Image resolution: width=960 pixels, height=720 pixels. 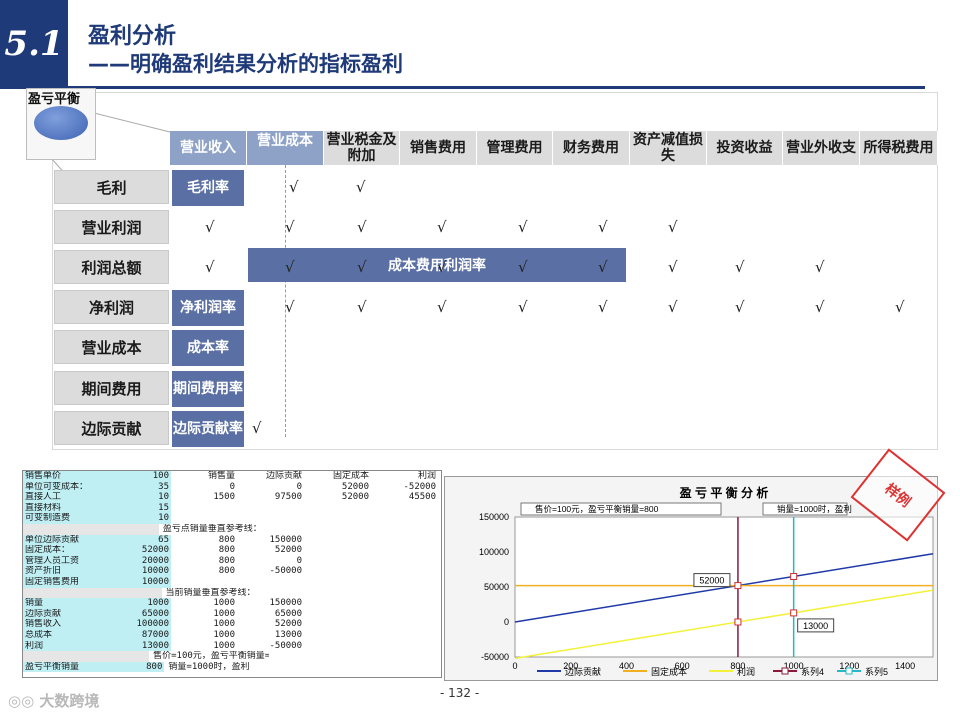 I want to click on y-tick-label: 100000, so click(x=494, y=552).